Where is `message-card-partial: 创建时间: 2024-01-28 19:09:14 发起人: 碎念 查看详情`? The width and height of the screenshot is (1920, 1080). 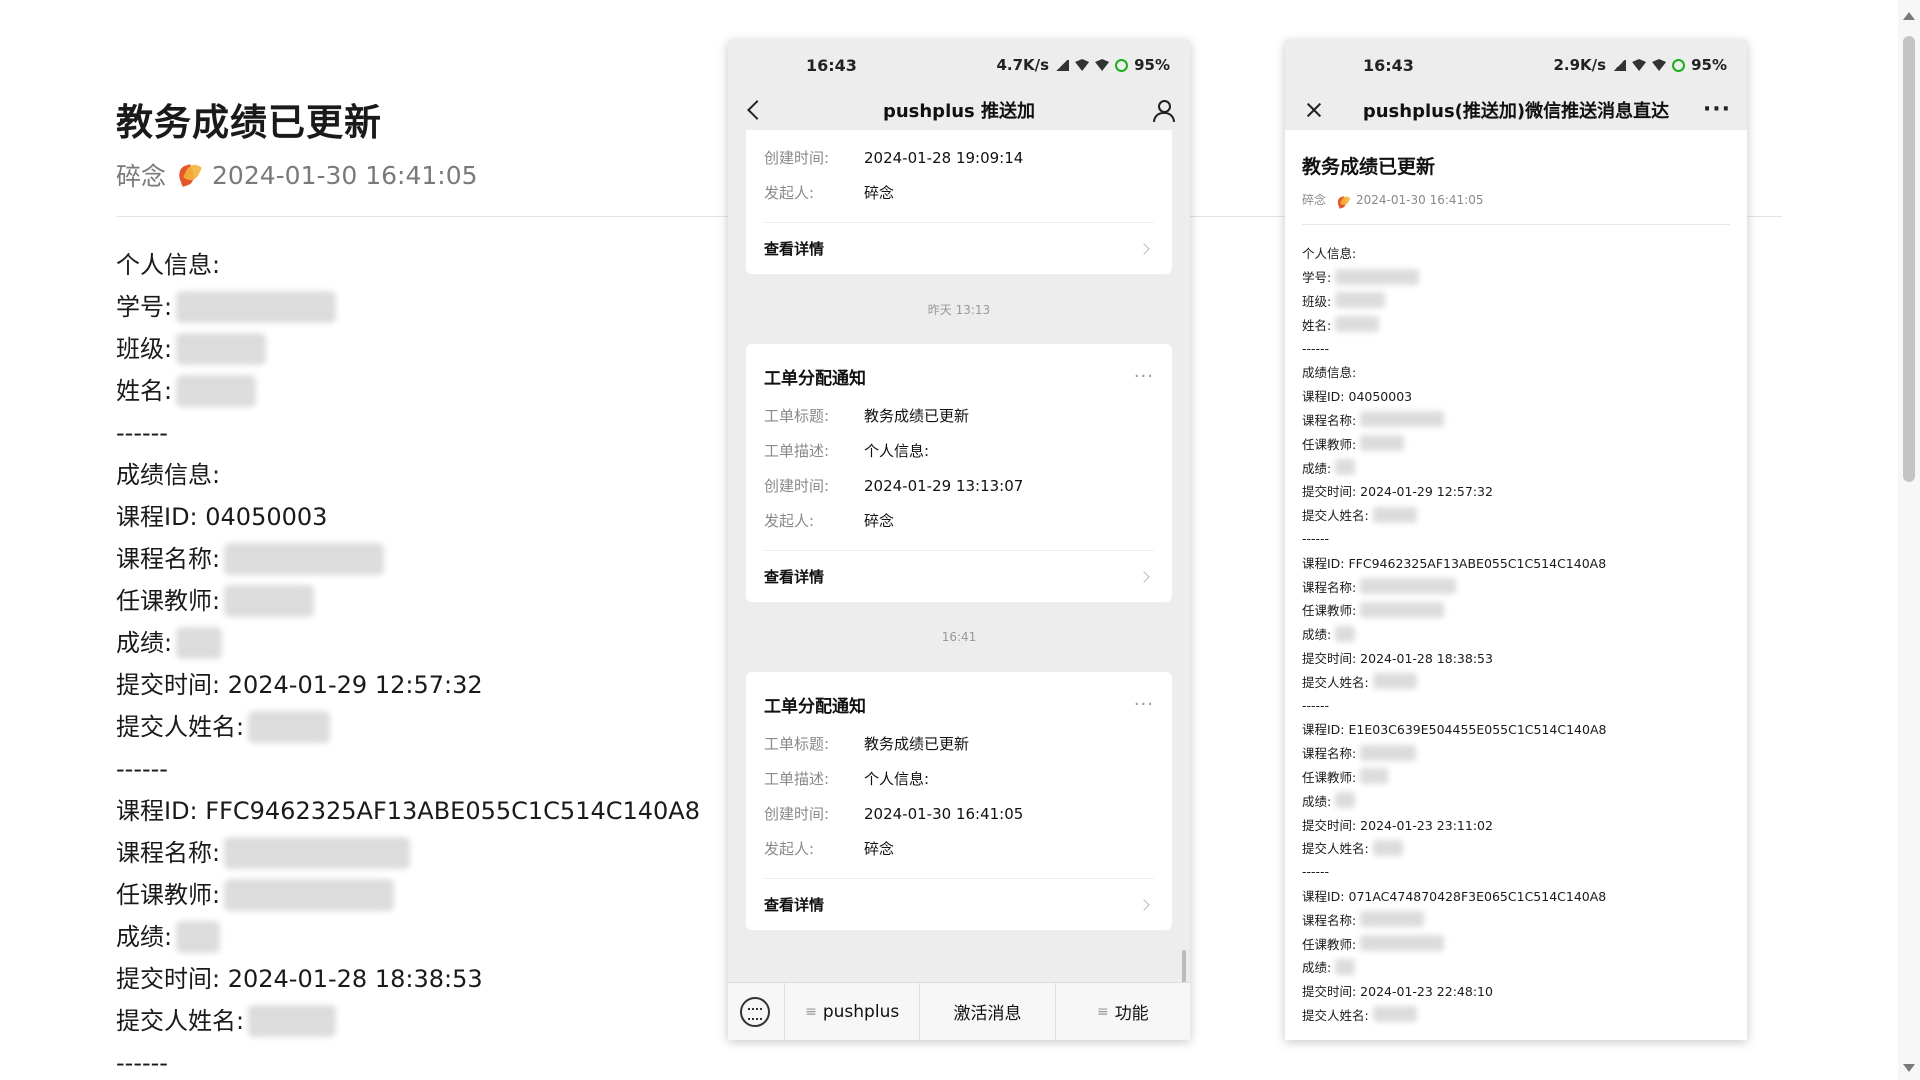 message-card-partial: 创建时间: 2024-01-28 19:09:14 发起人: 碎念 查看详情 is located at coordinates (959, 202).